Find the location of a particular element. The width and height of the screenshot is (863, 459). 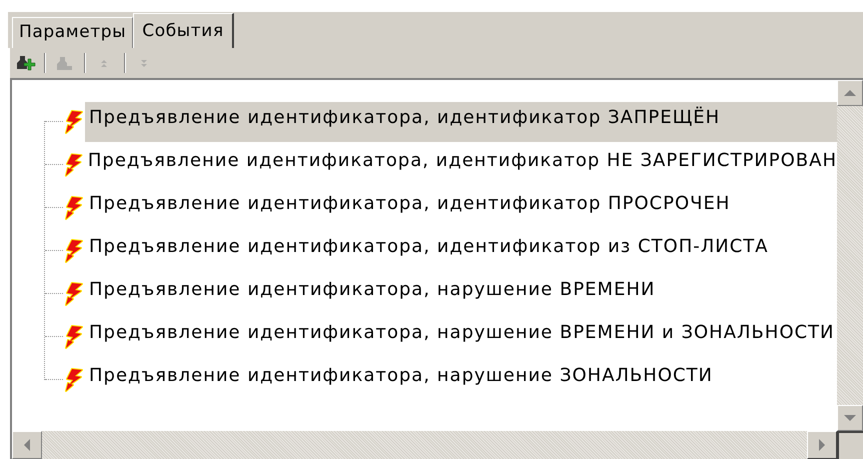

tab: Параметры is located at coordinates (73, 32).